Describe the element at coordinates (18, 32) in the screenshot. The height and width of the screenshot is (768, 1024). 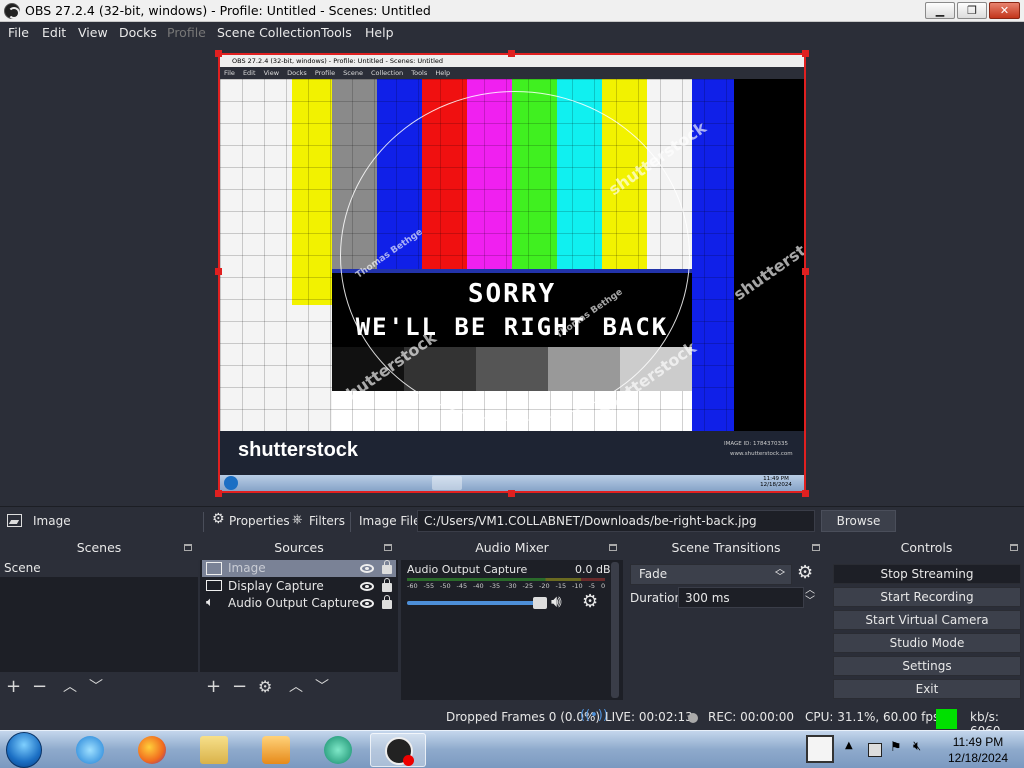
I see `menu-file: File` at that location.